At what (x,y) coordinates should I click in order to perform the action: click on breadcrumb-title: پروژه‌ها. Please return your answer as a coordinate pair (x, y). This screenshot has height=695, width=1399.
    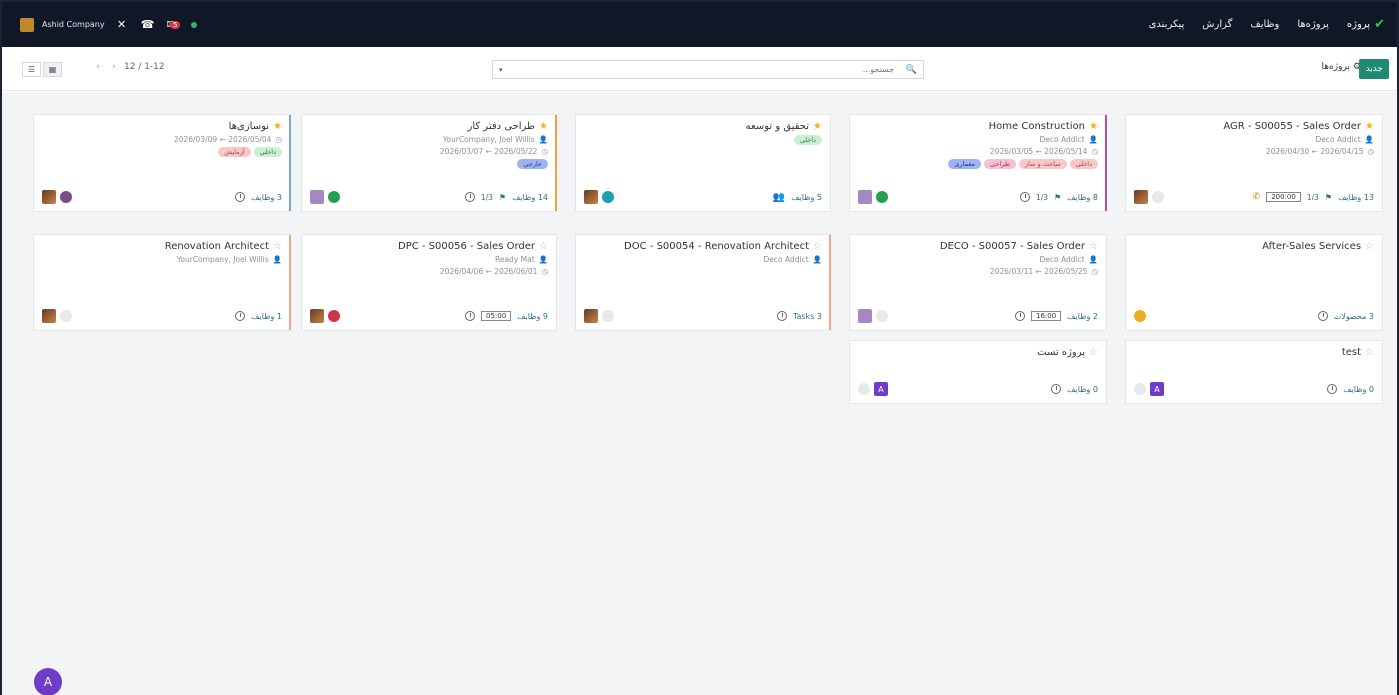
    Looking at the image, I should click on (1335, 67).